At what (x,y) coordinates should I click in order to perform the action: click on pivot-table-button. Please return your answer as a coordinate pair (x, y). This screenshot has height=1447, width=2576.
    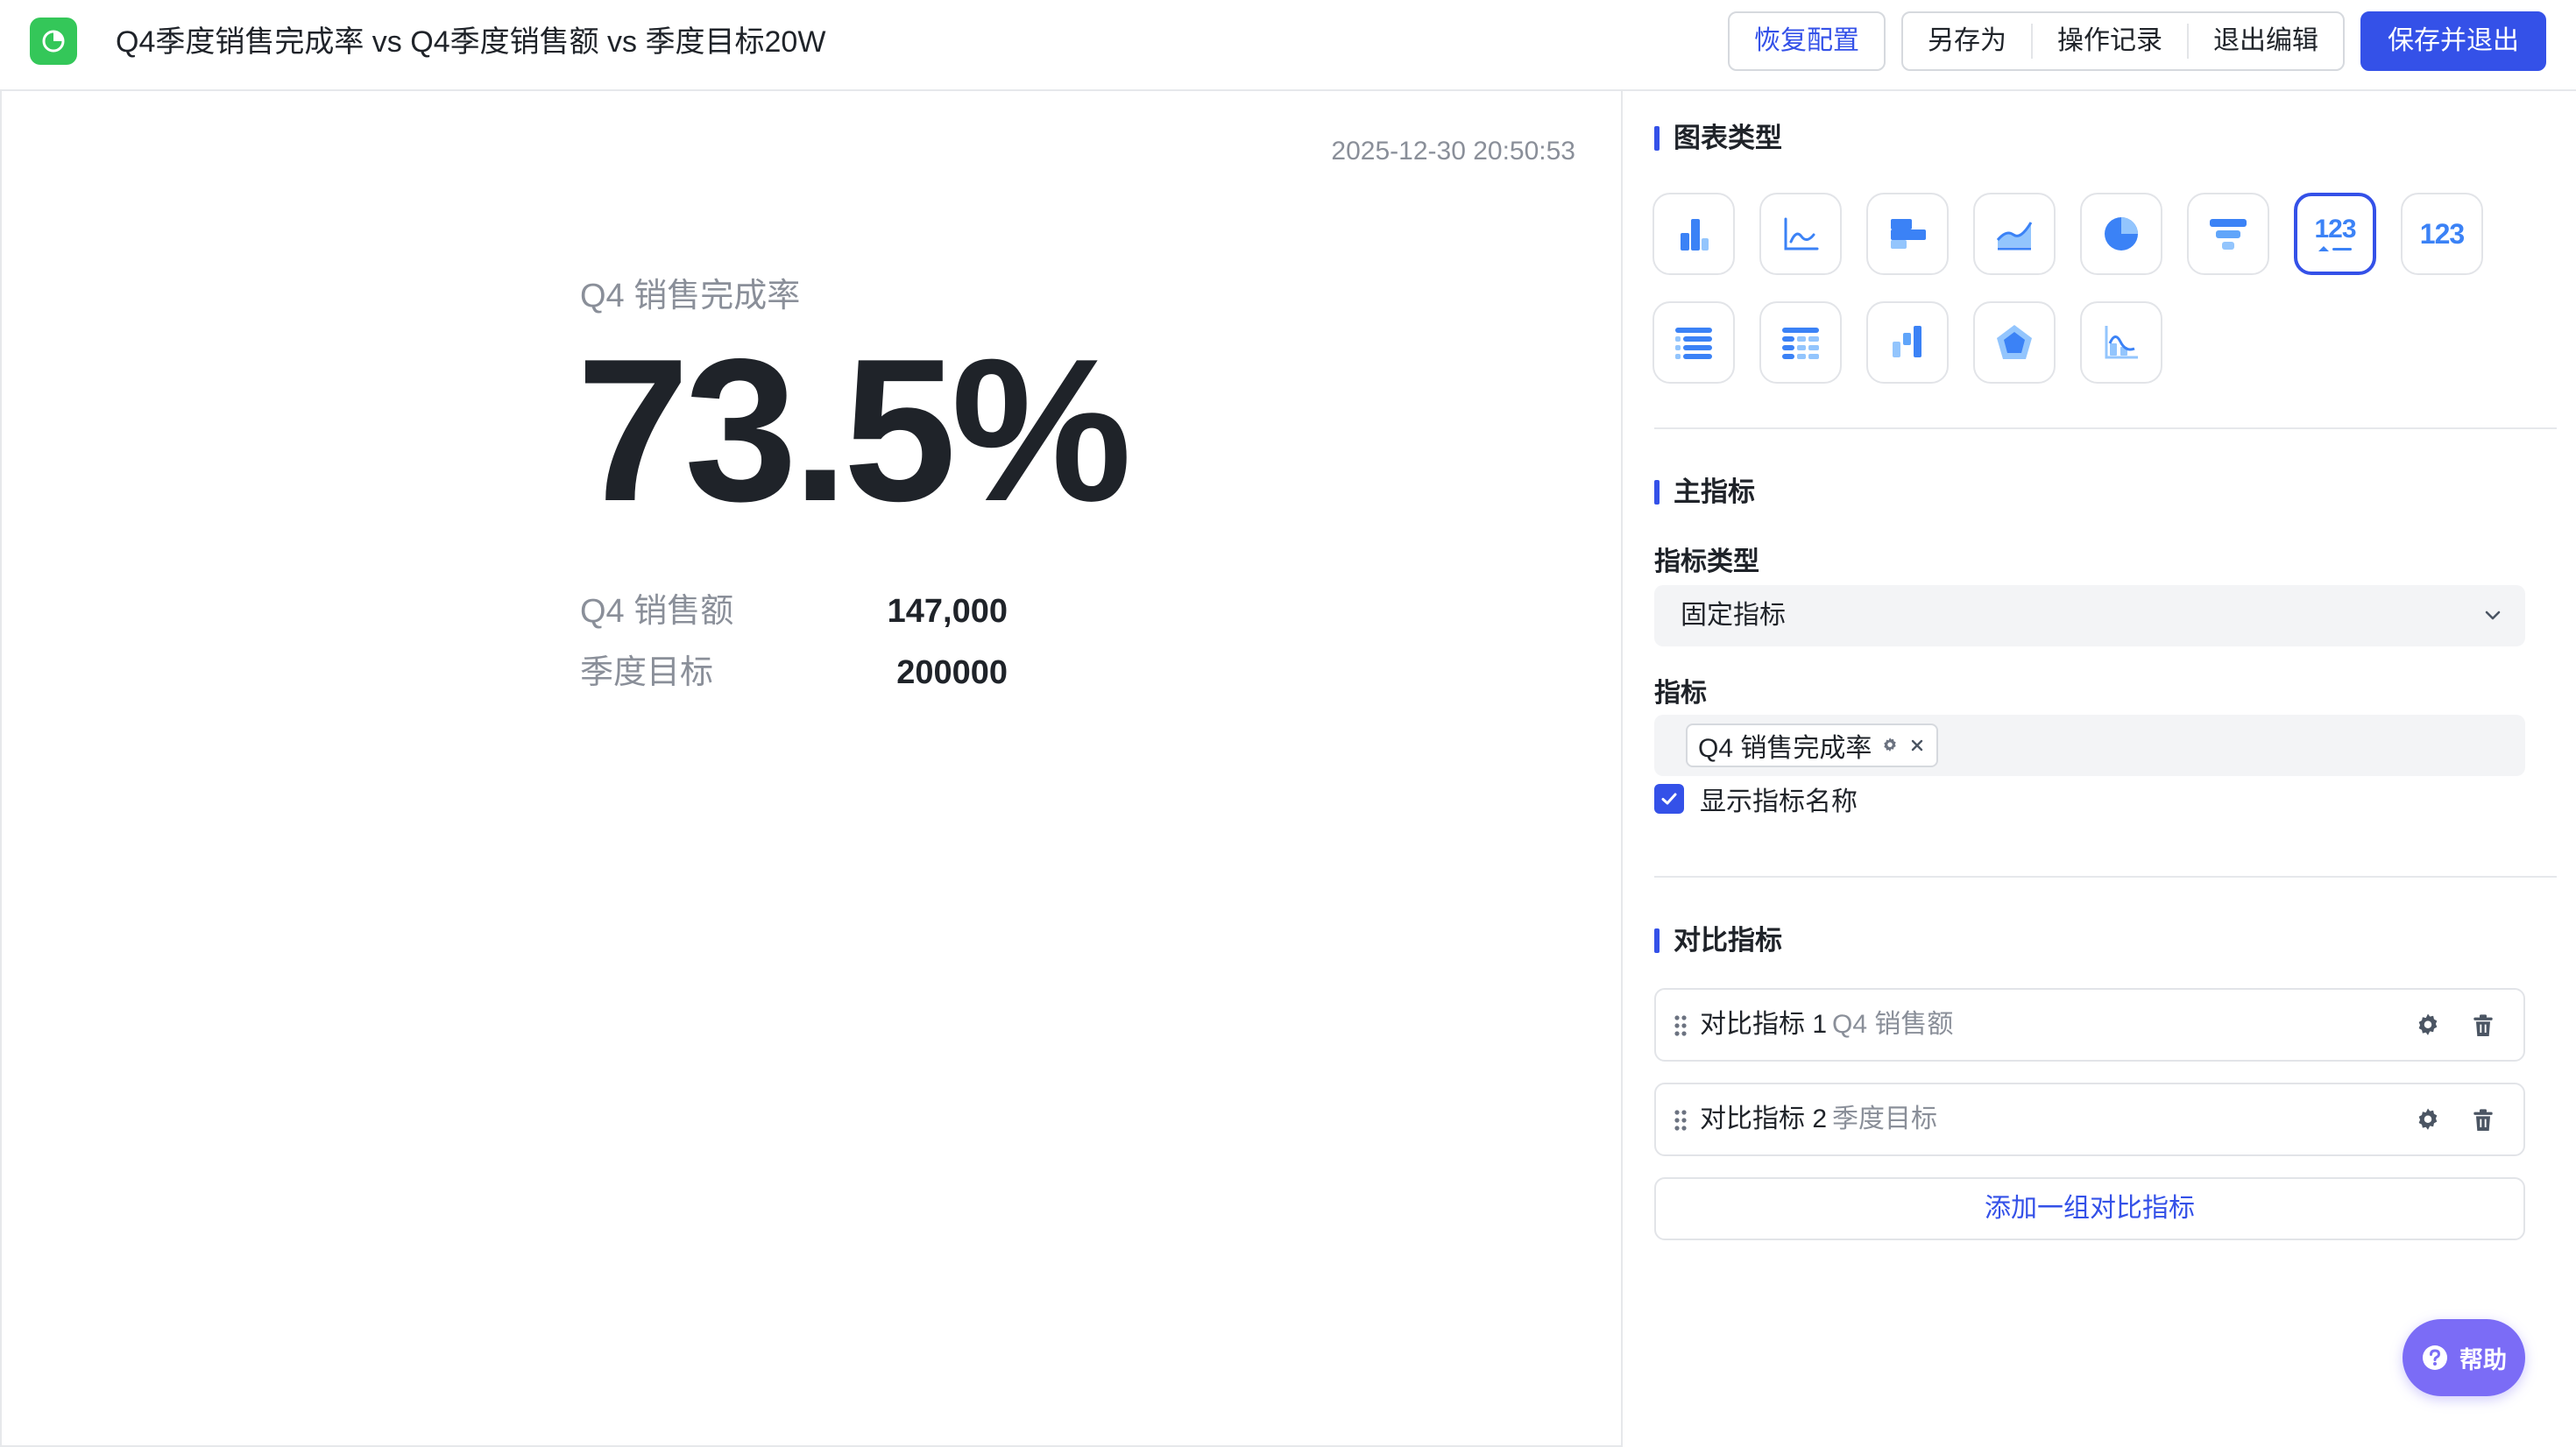
    Looking at the image, I should click on (1800, 342).